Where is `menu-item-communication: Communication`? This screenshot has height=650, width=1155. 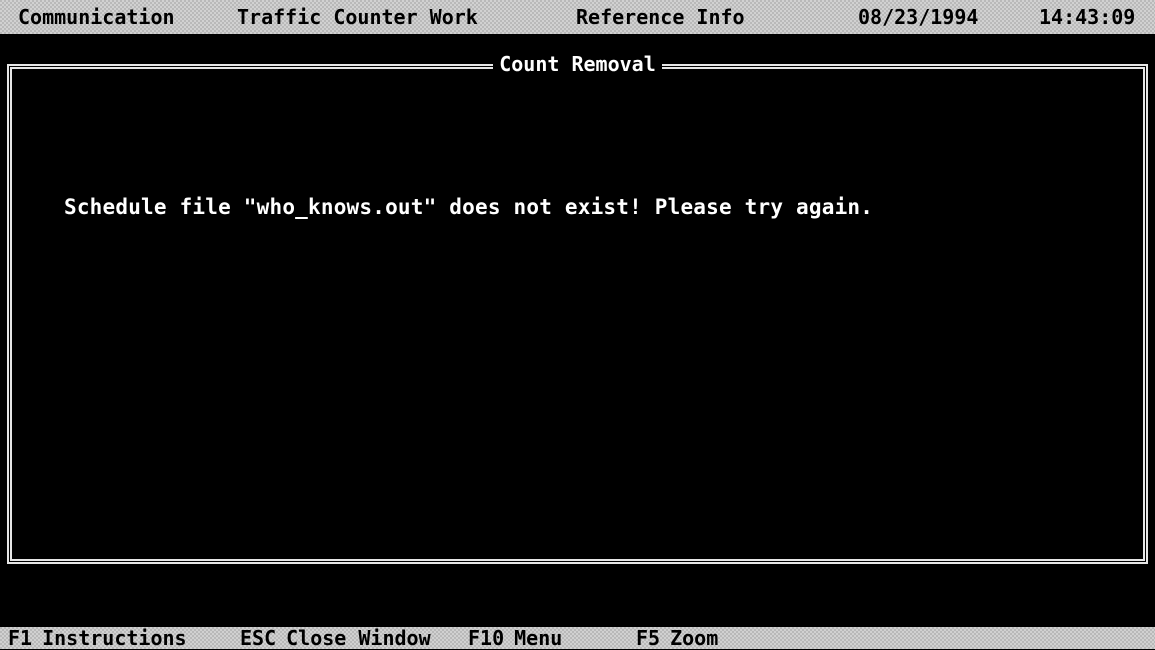 menu-item-communication: Communication is located at coordinates (96, 17).